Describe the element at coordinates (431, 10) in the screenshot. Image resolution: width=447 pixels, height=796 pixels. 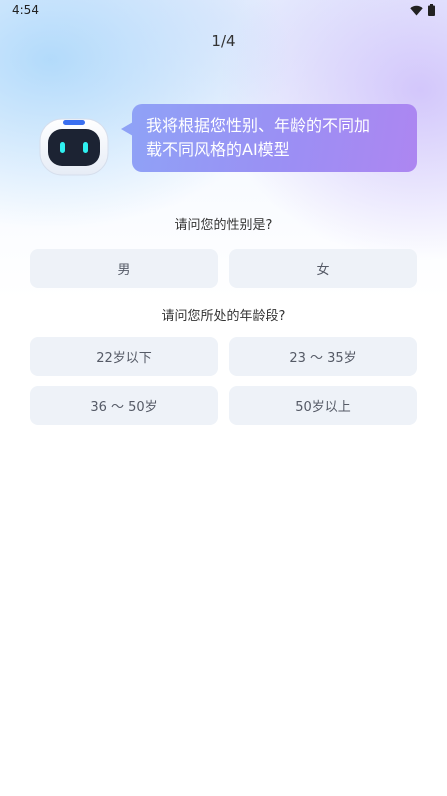
I see `battery-icon` at that location.